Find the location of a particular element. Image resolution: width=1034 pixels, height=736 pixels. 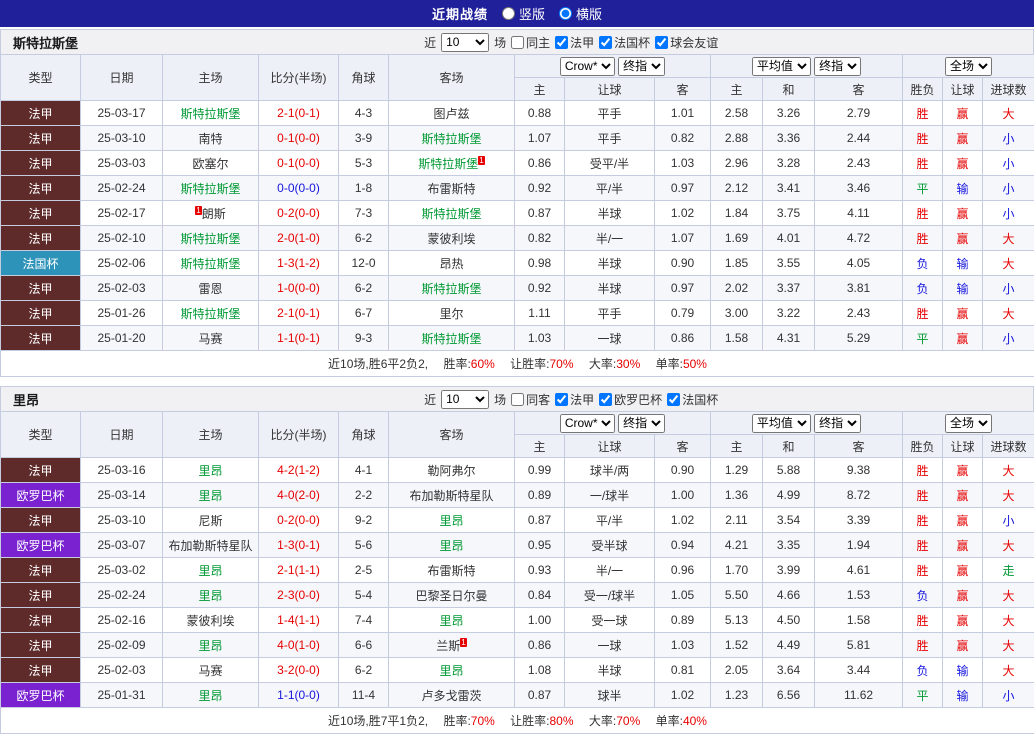

europe-odds-group: 平均值 终指 is located at coordinates (806, 66).